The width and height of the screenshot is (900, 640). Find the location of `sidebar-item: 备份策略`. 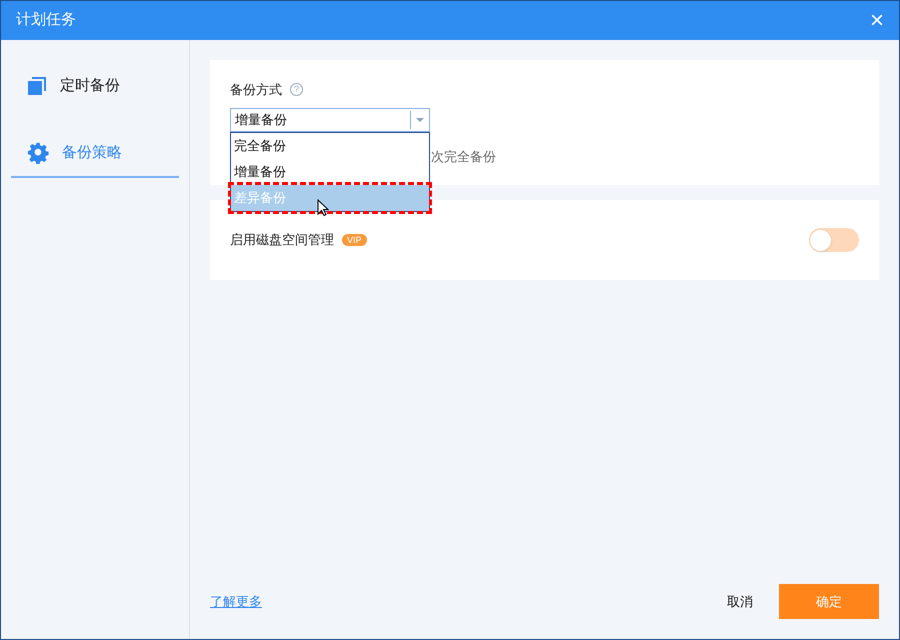

sidebar-item: 备份策略 is located at coordinates (95, 154).